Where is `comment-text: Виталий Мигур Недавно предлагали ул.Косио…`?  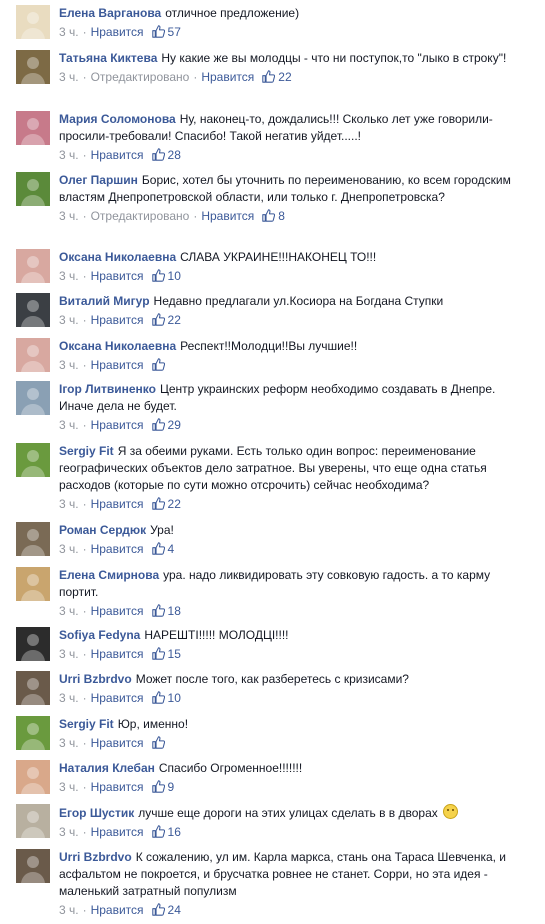
comment-text: Виталий Мигур Недавно предлагали ул.Косио… is located at coordinates (293, 301).